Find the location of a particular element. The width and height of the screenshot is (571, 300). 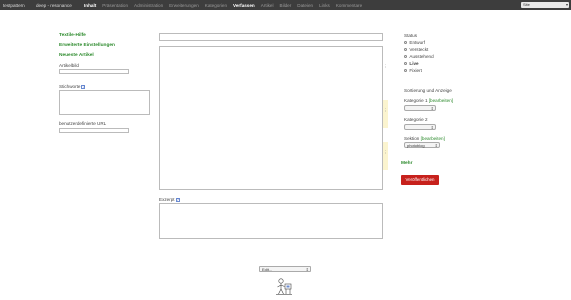

status-live-label: Live is located at coordinates (414, 63).